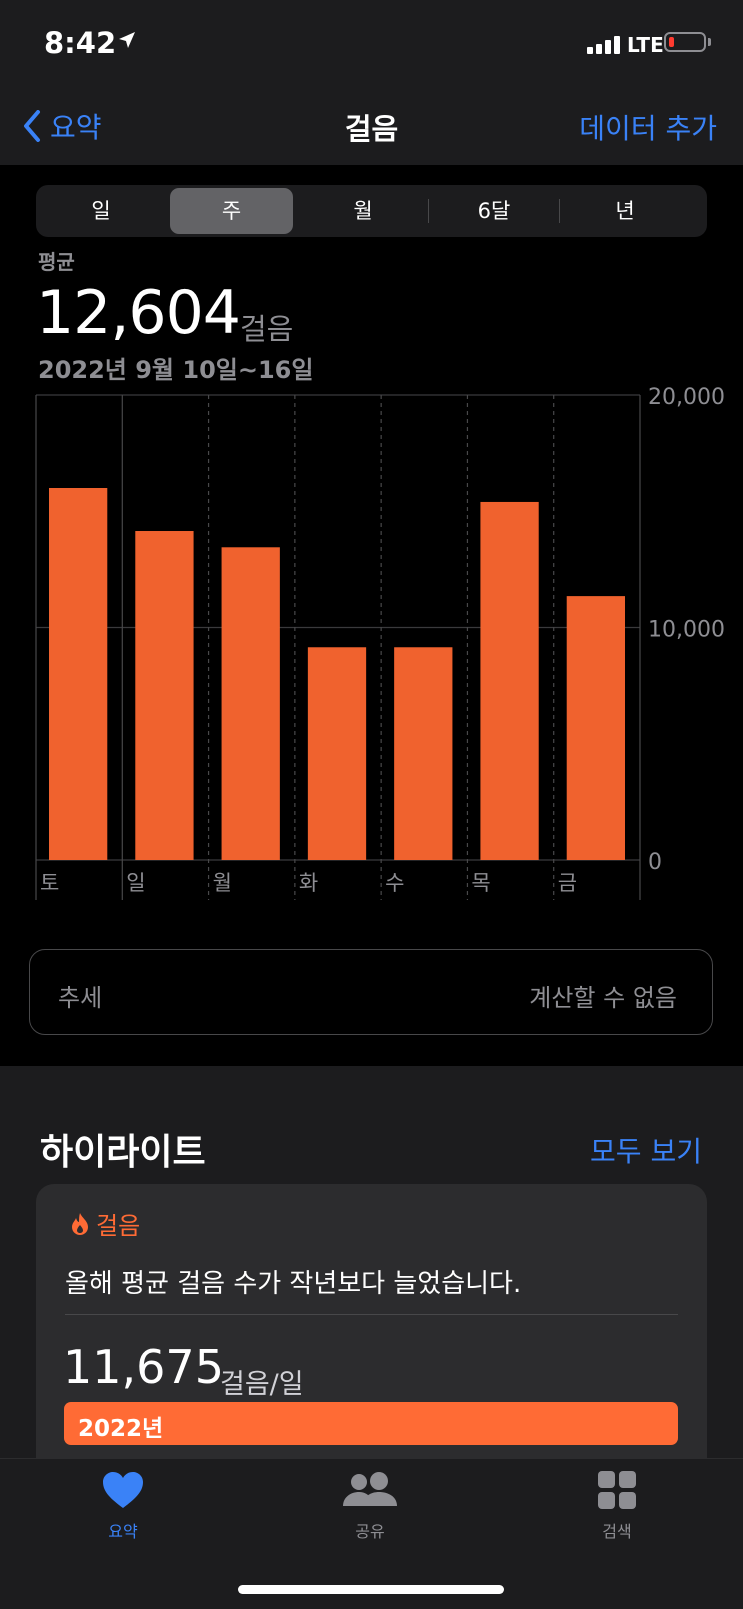 The height and width of the screenshot is (1609, 743). I want to click on tab-sharing: 공유, so click(370, 1506).